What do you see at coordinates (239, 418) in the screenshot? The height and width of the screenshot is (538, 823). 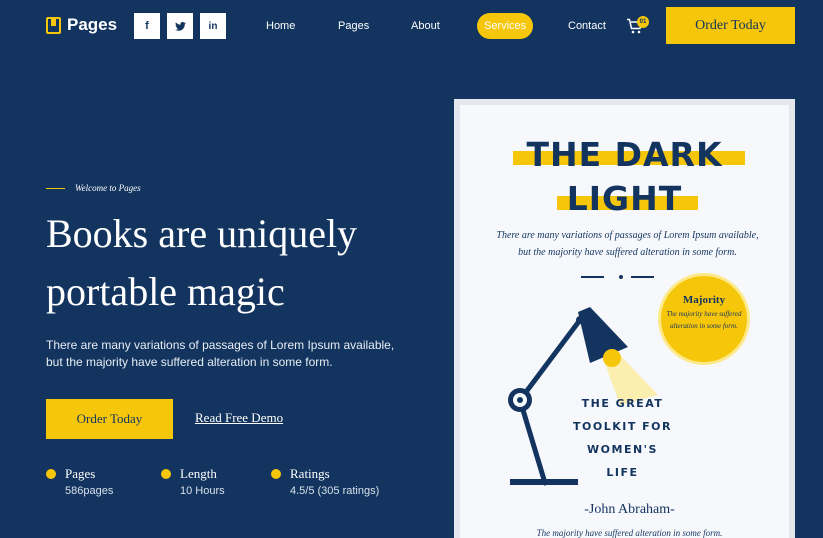 I see `read-free-demo-link: Read Free Demo` at bounding box center [239, 418].